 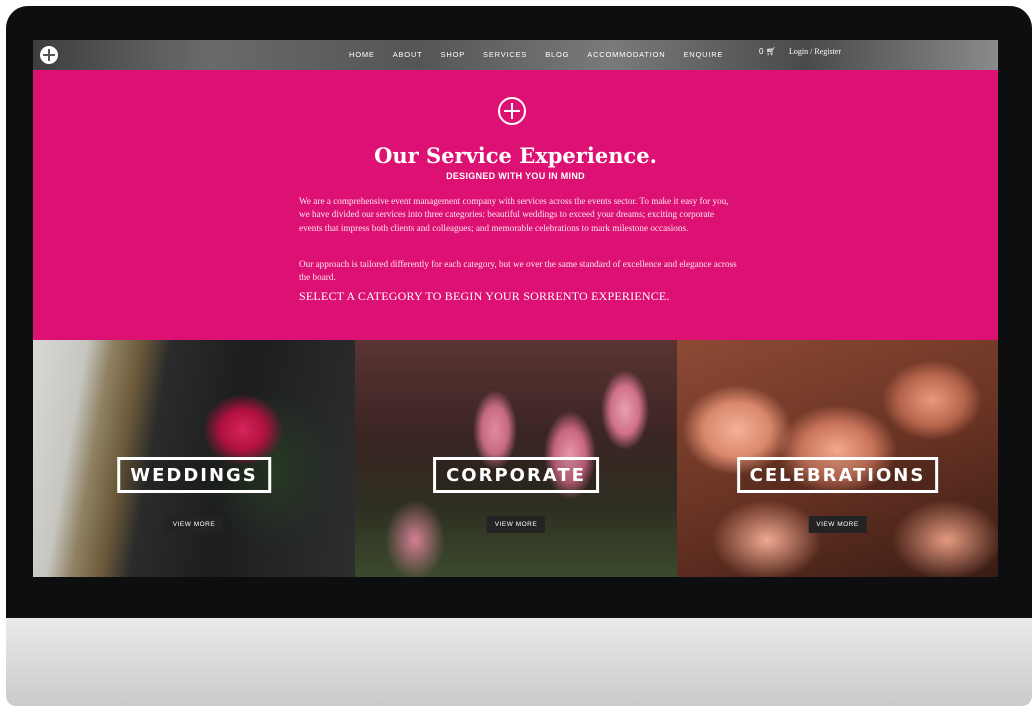 I want to click on corporate-label: CORPORATE, so click(x=516, y=475).